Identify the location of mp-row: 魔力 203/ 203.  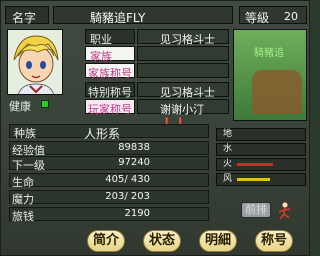
(109, 198).